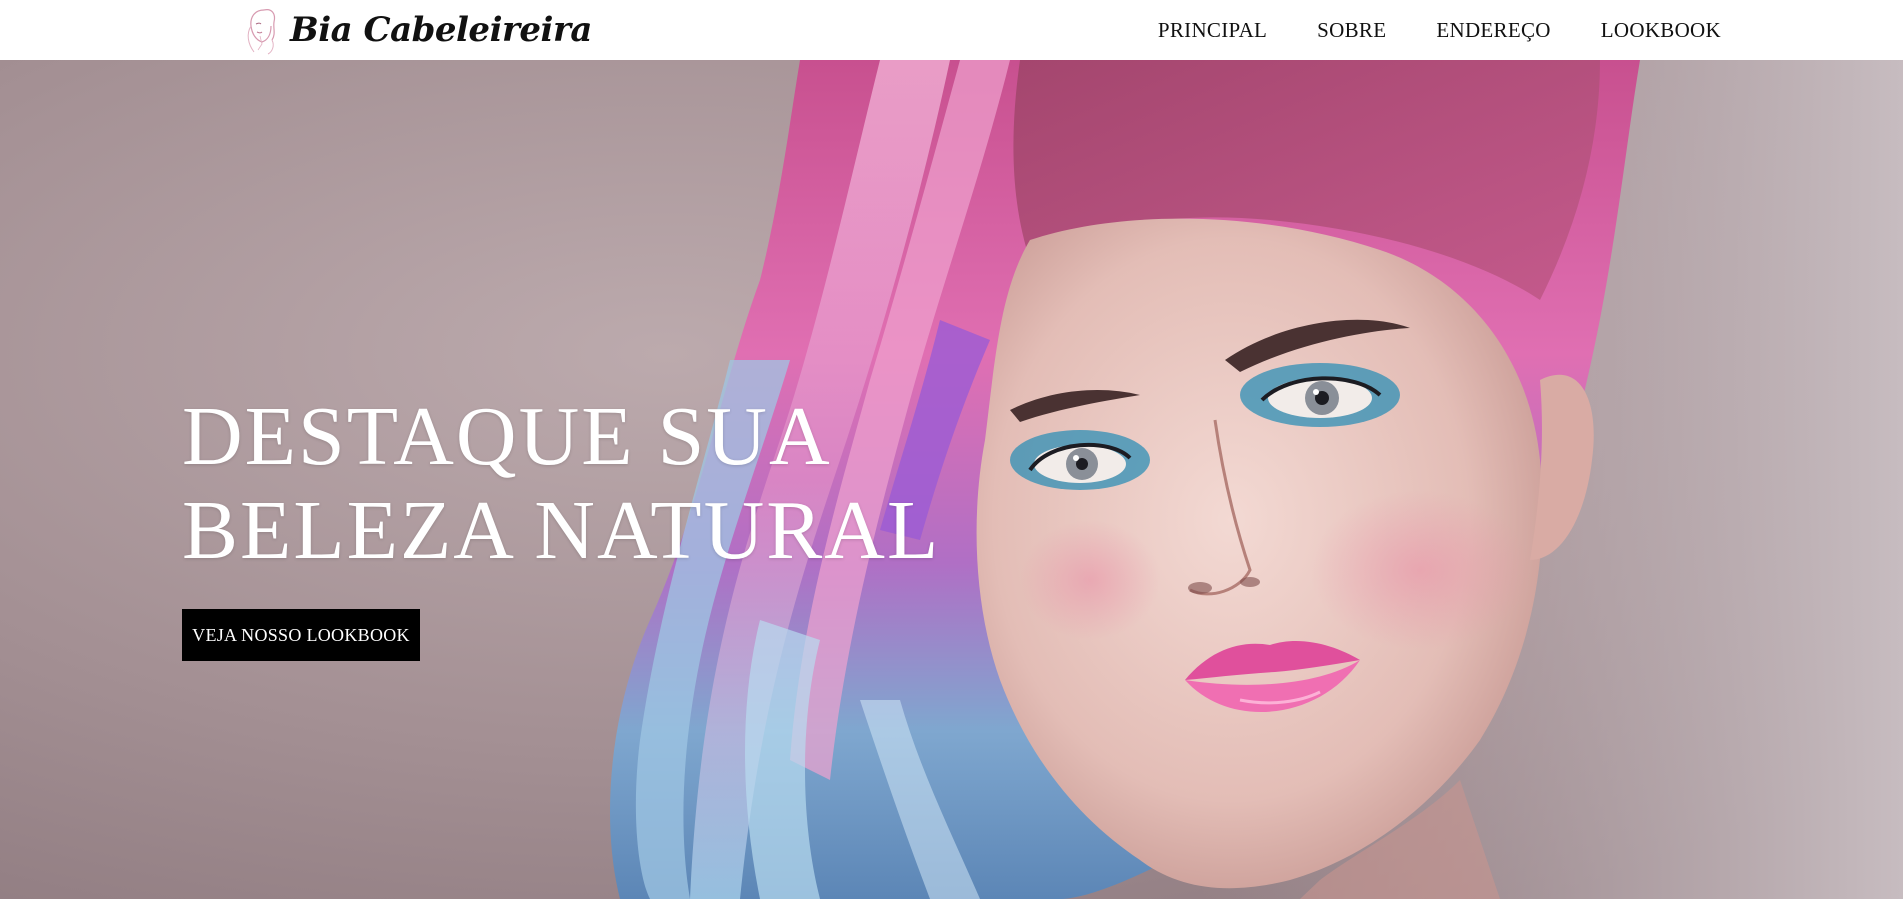 The height and width of the screenshot is (899, 1903). I want to click on main-nav: PRINCIPAL SOBRE ENDEREÇO LOOKBOOK, so click(1414, 30).